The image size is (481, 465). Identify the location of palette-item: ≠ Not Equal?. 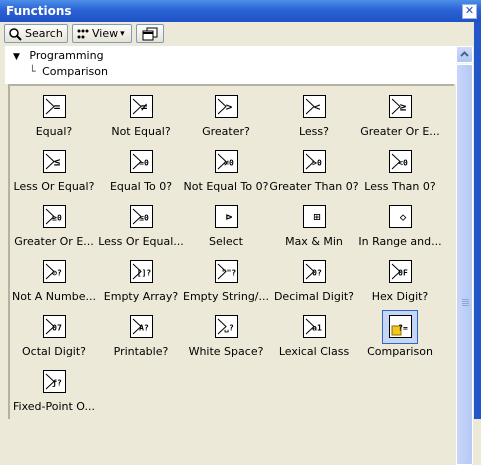
(141, 117).